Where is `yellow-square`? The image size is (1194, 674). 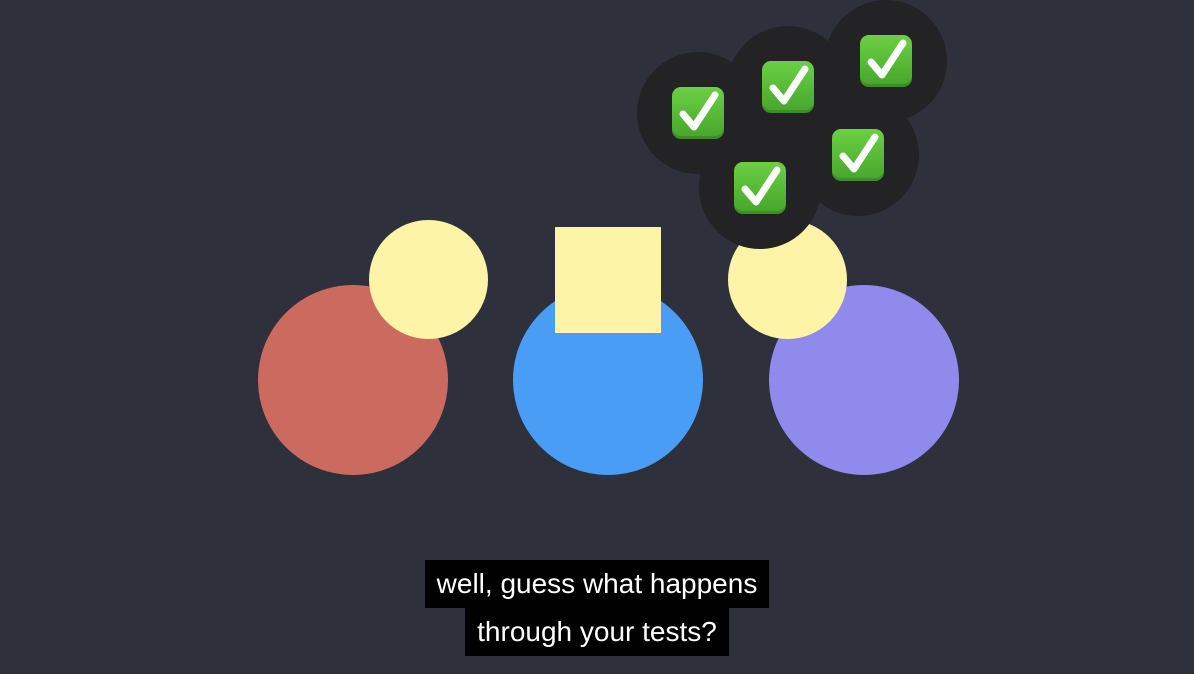 yellow-square is located at coordinates (608, 280).